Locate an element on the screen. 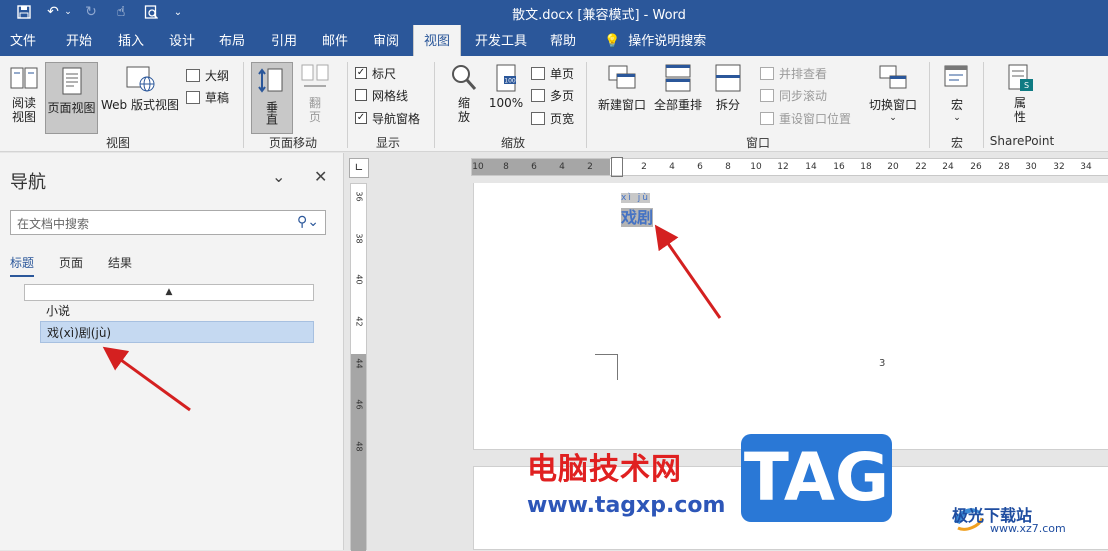 The image size is (1108, 551). group-label-view: 视图 is located at coordinates (117, 143).